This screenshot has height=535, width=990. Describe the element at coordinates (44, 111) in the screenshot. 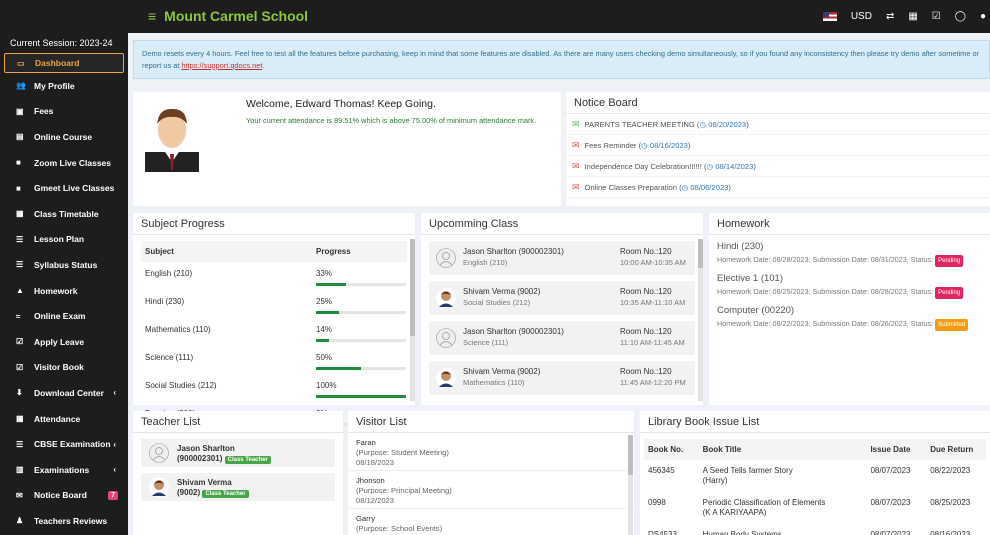

I see `sidebar-item-label: Fees` at that location.